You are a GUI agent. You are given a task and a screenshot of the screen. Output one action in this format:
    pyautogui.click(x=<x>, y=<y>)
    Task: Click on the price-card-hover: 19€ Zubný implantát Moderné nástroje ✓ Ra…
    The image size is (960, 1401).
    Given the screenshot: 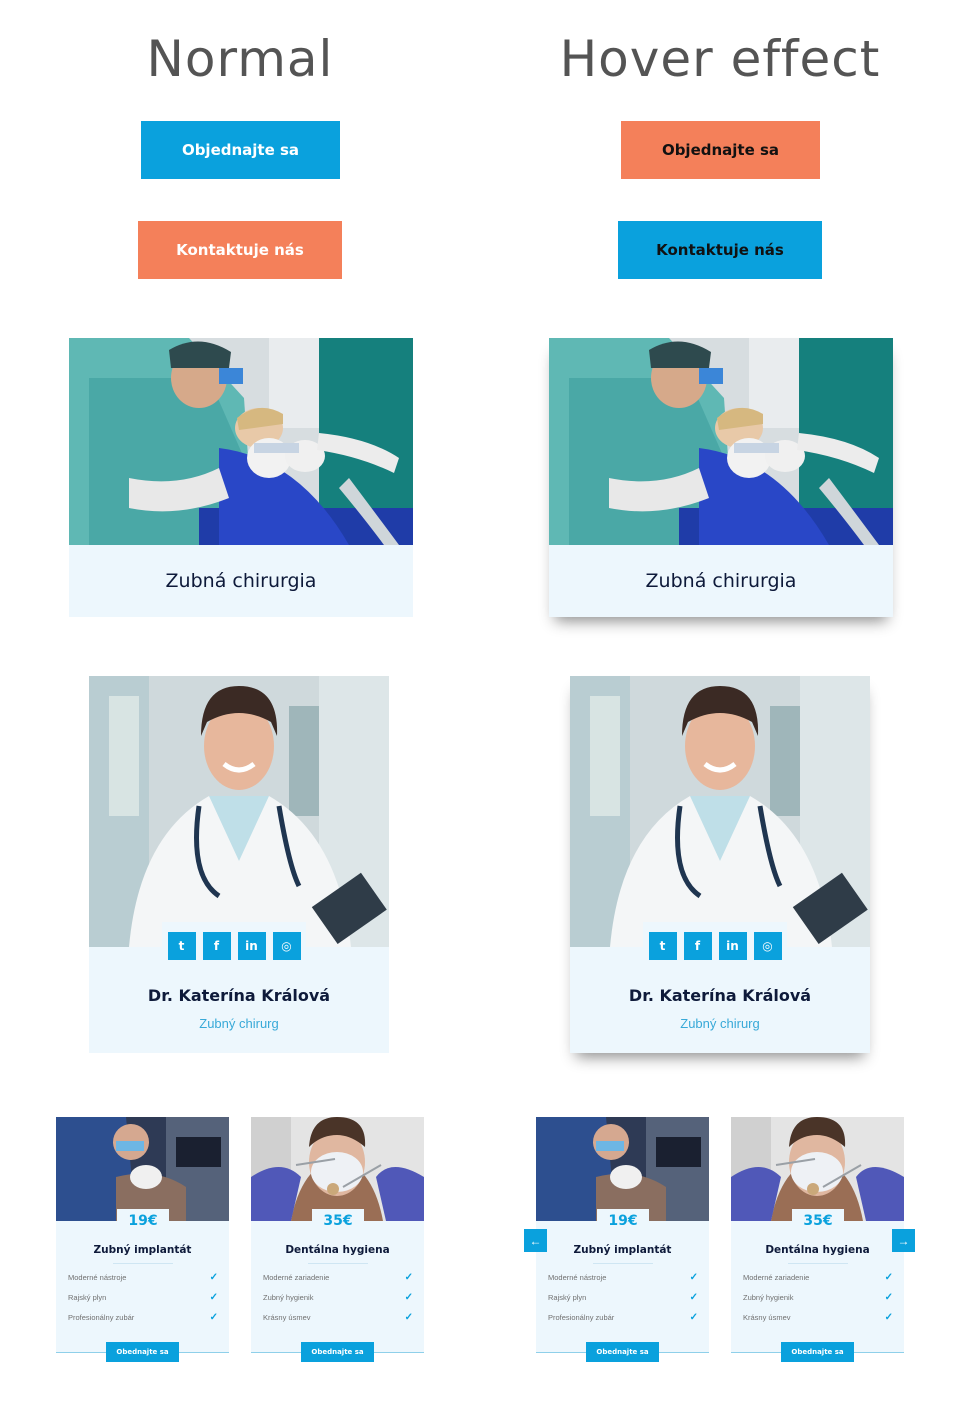 What is the action you would take?
    pyautogui.click(x=622, y=1239)
    